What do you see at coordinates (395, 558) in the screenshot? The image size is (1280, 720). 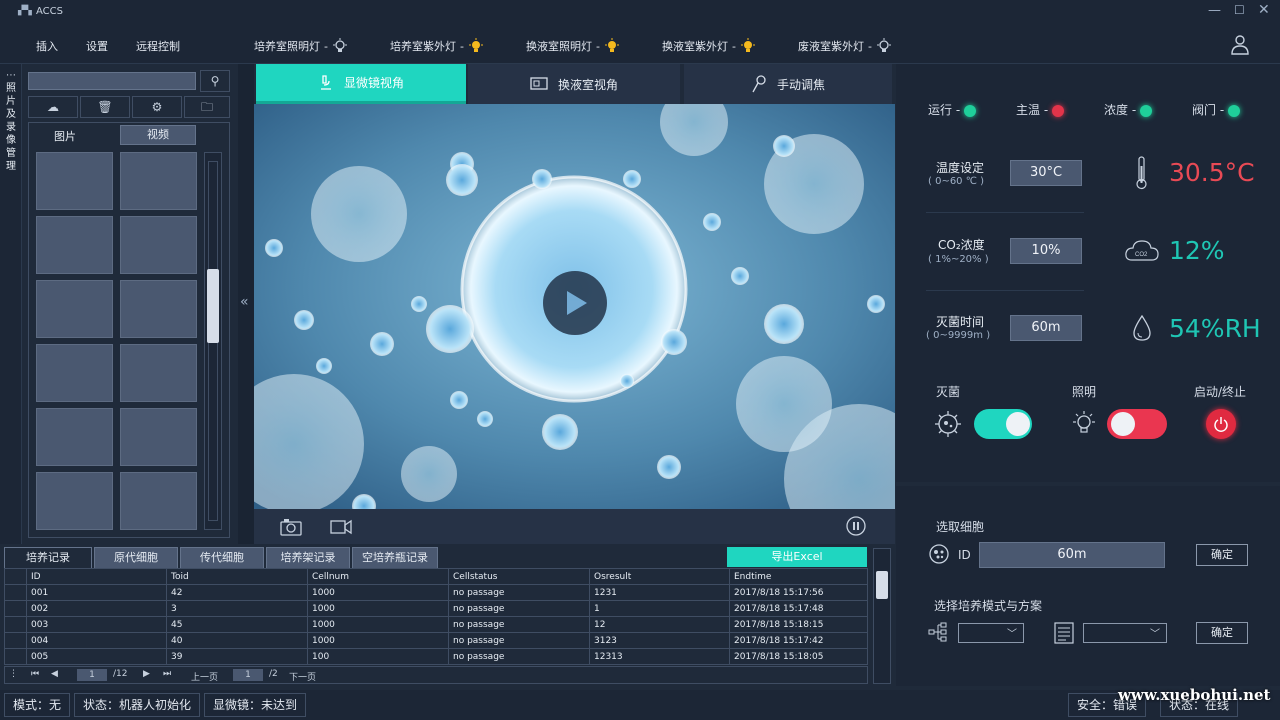 I see `tab-empty-flask-records: 空培养瓶记录` at bounding box center [395, 558].